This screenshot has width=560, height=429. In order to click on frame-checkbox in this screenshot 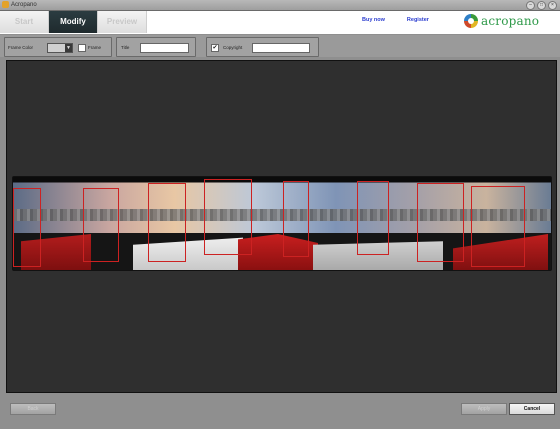, I will do `click(82, 48)`.